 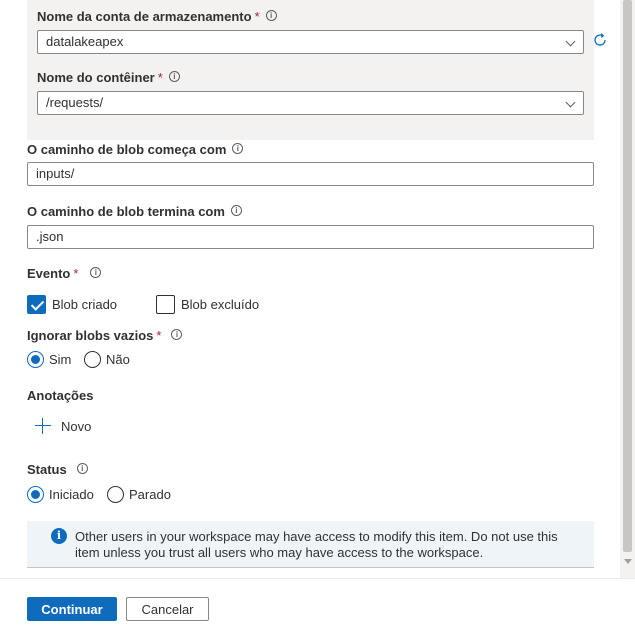 What do you see at coordinates (57, 469) in the screenshot?
I see `status-label: Status i` at bounding box center [57, 469].